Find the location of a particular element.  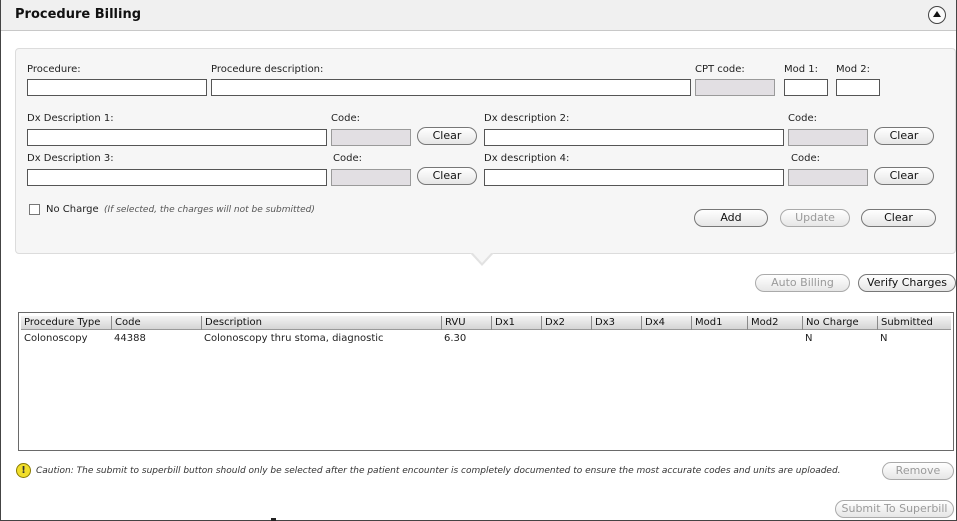

auto-billing-button: Auto Billing is located at coordinates (802, 283).